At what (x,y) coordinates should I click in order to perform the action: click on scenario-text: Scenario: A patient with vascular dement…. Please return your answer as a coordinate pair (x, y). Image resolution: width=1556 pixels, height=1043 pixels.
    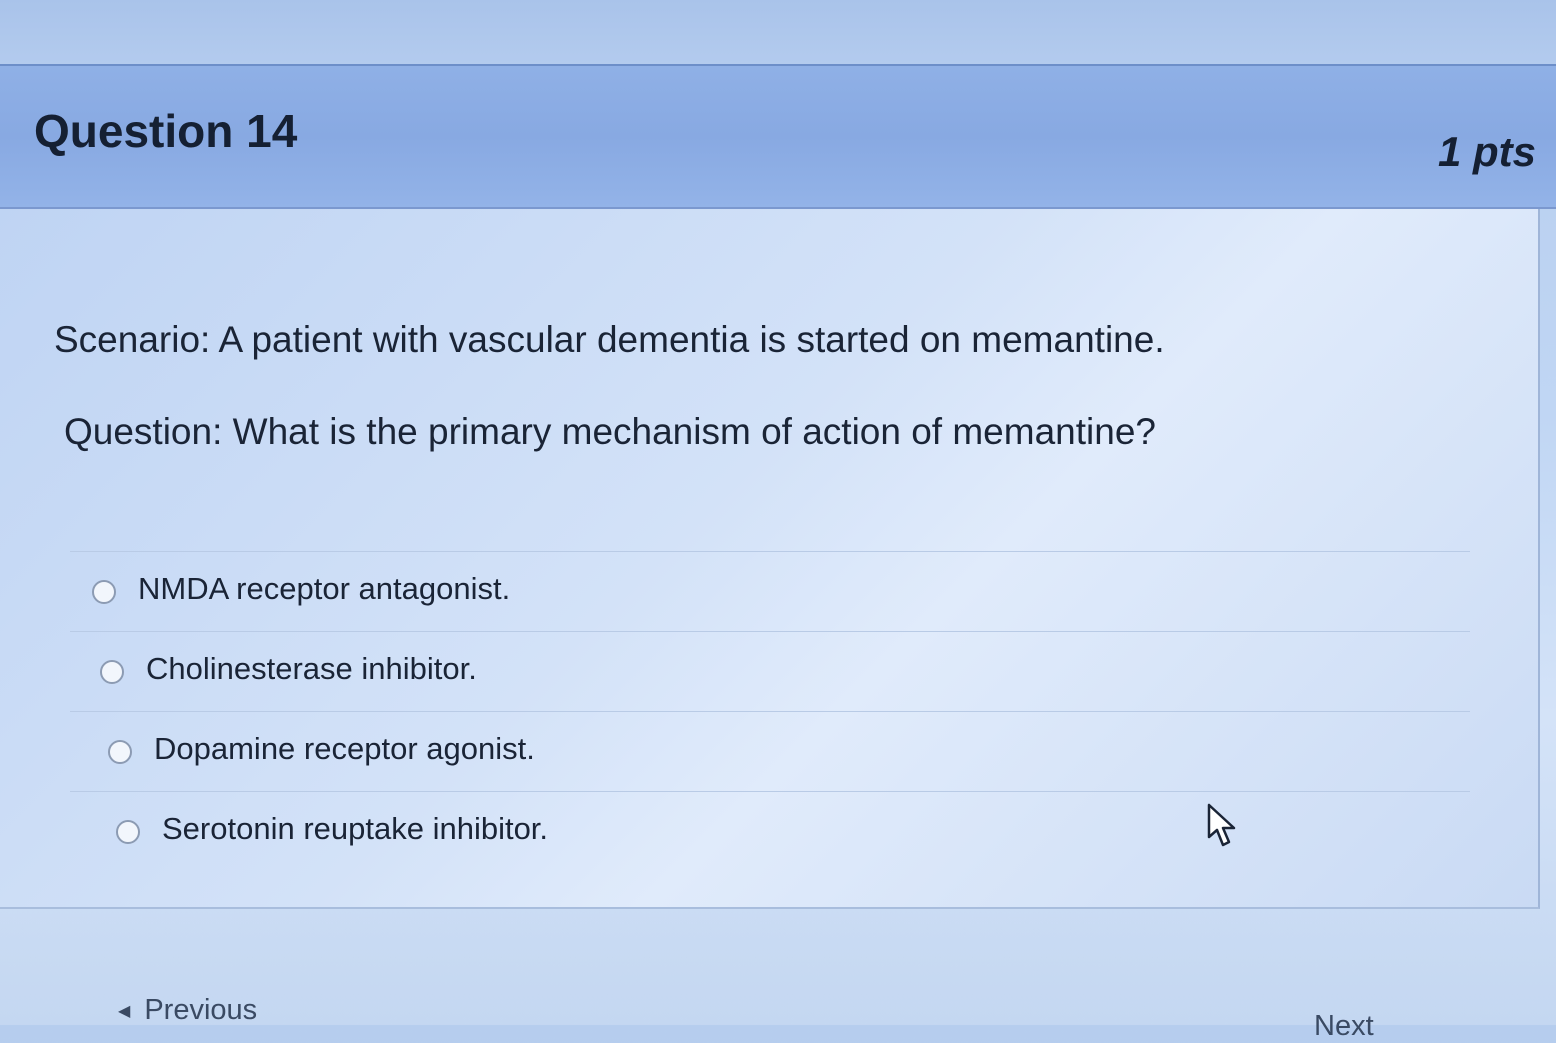
    Looking at the image, I should click on (609, 339).